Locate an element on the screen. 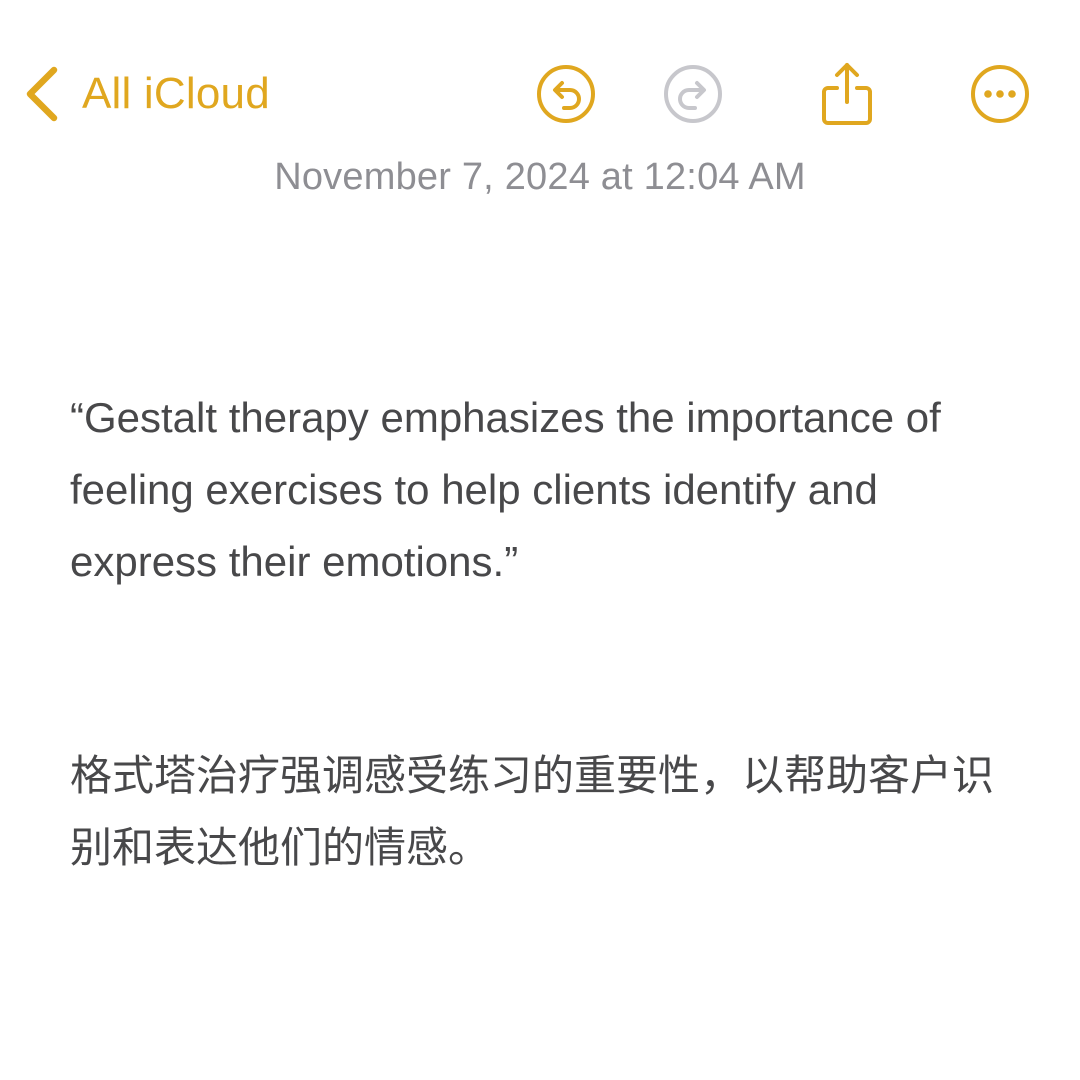  redo-icon is located at coordinates (693, 94).